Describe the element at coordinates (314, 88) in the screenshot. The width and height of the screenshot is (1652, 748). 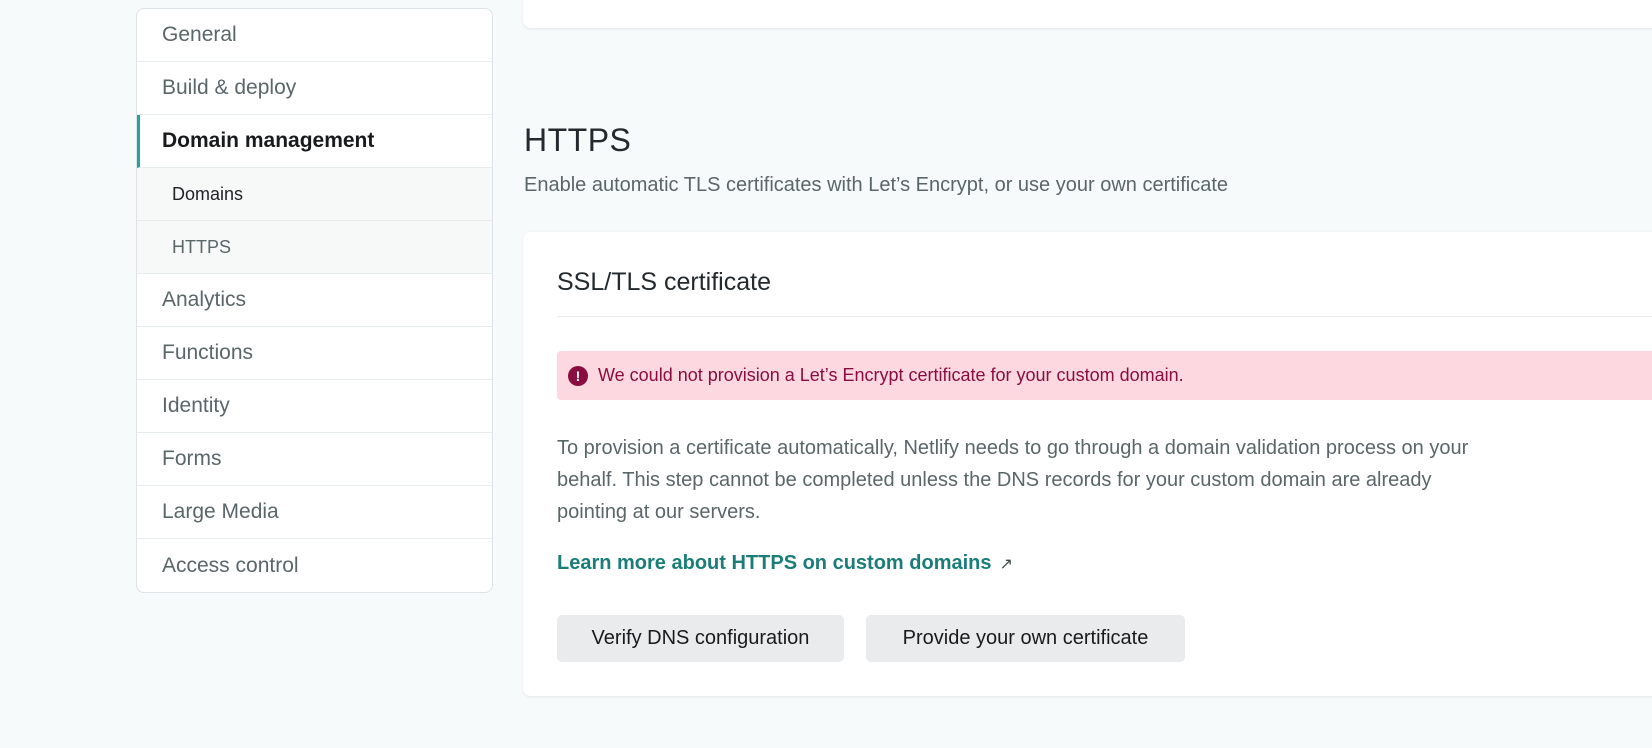
I see `sidebar-item-build-deploy: Build & deploy` at that location.